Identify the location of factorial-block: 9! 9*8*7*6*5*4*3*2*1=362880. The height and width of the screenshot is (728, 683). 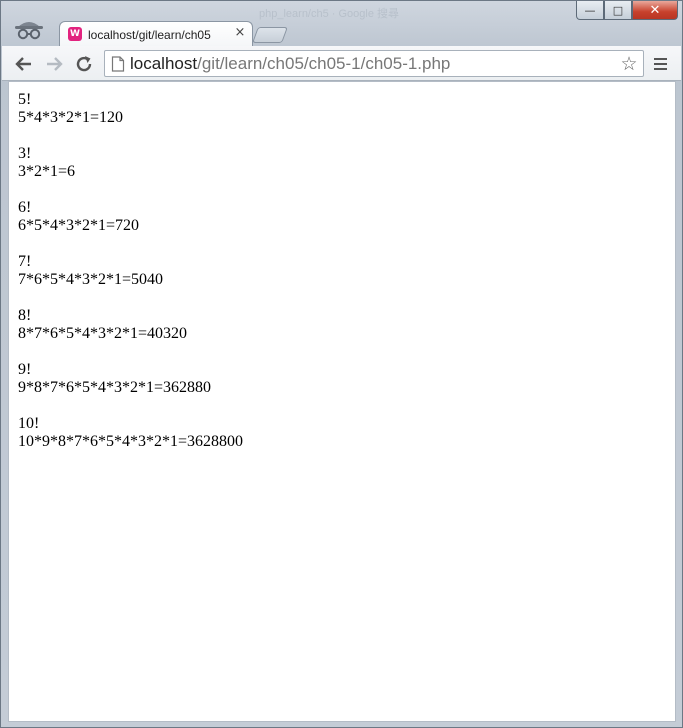
(130, 379).